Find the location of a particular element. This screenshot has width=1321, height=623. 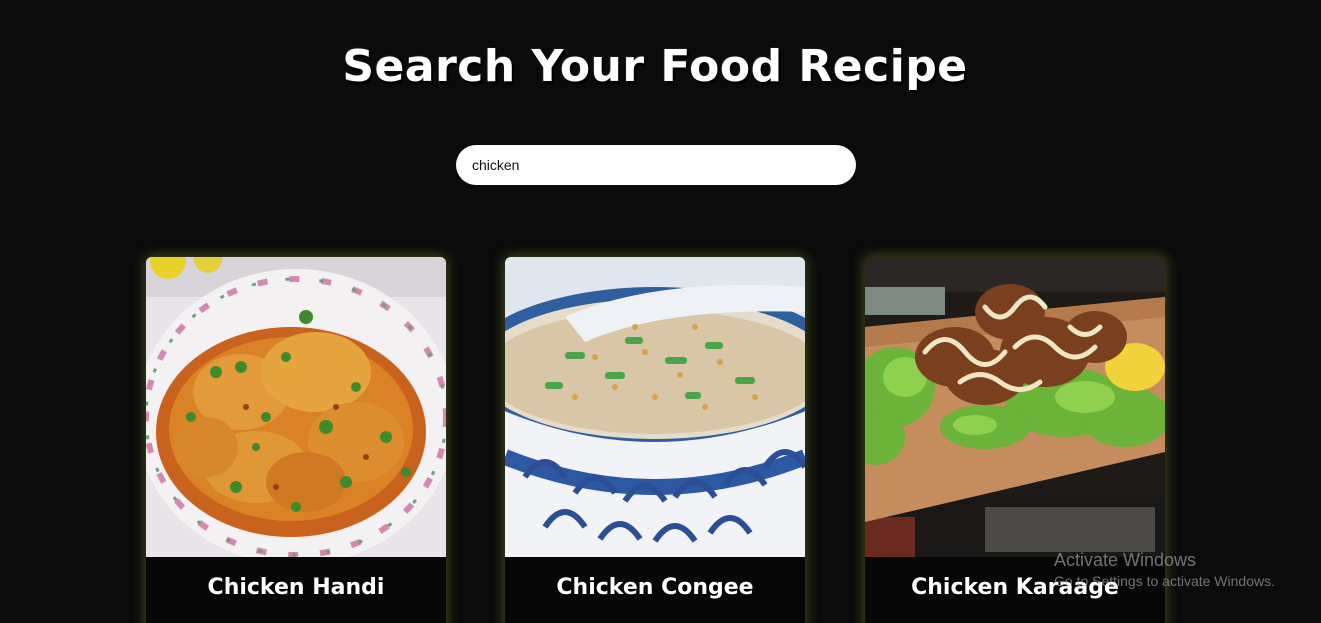

search-box is located at coordinates (656, 165).